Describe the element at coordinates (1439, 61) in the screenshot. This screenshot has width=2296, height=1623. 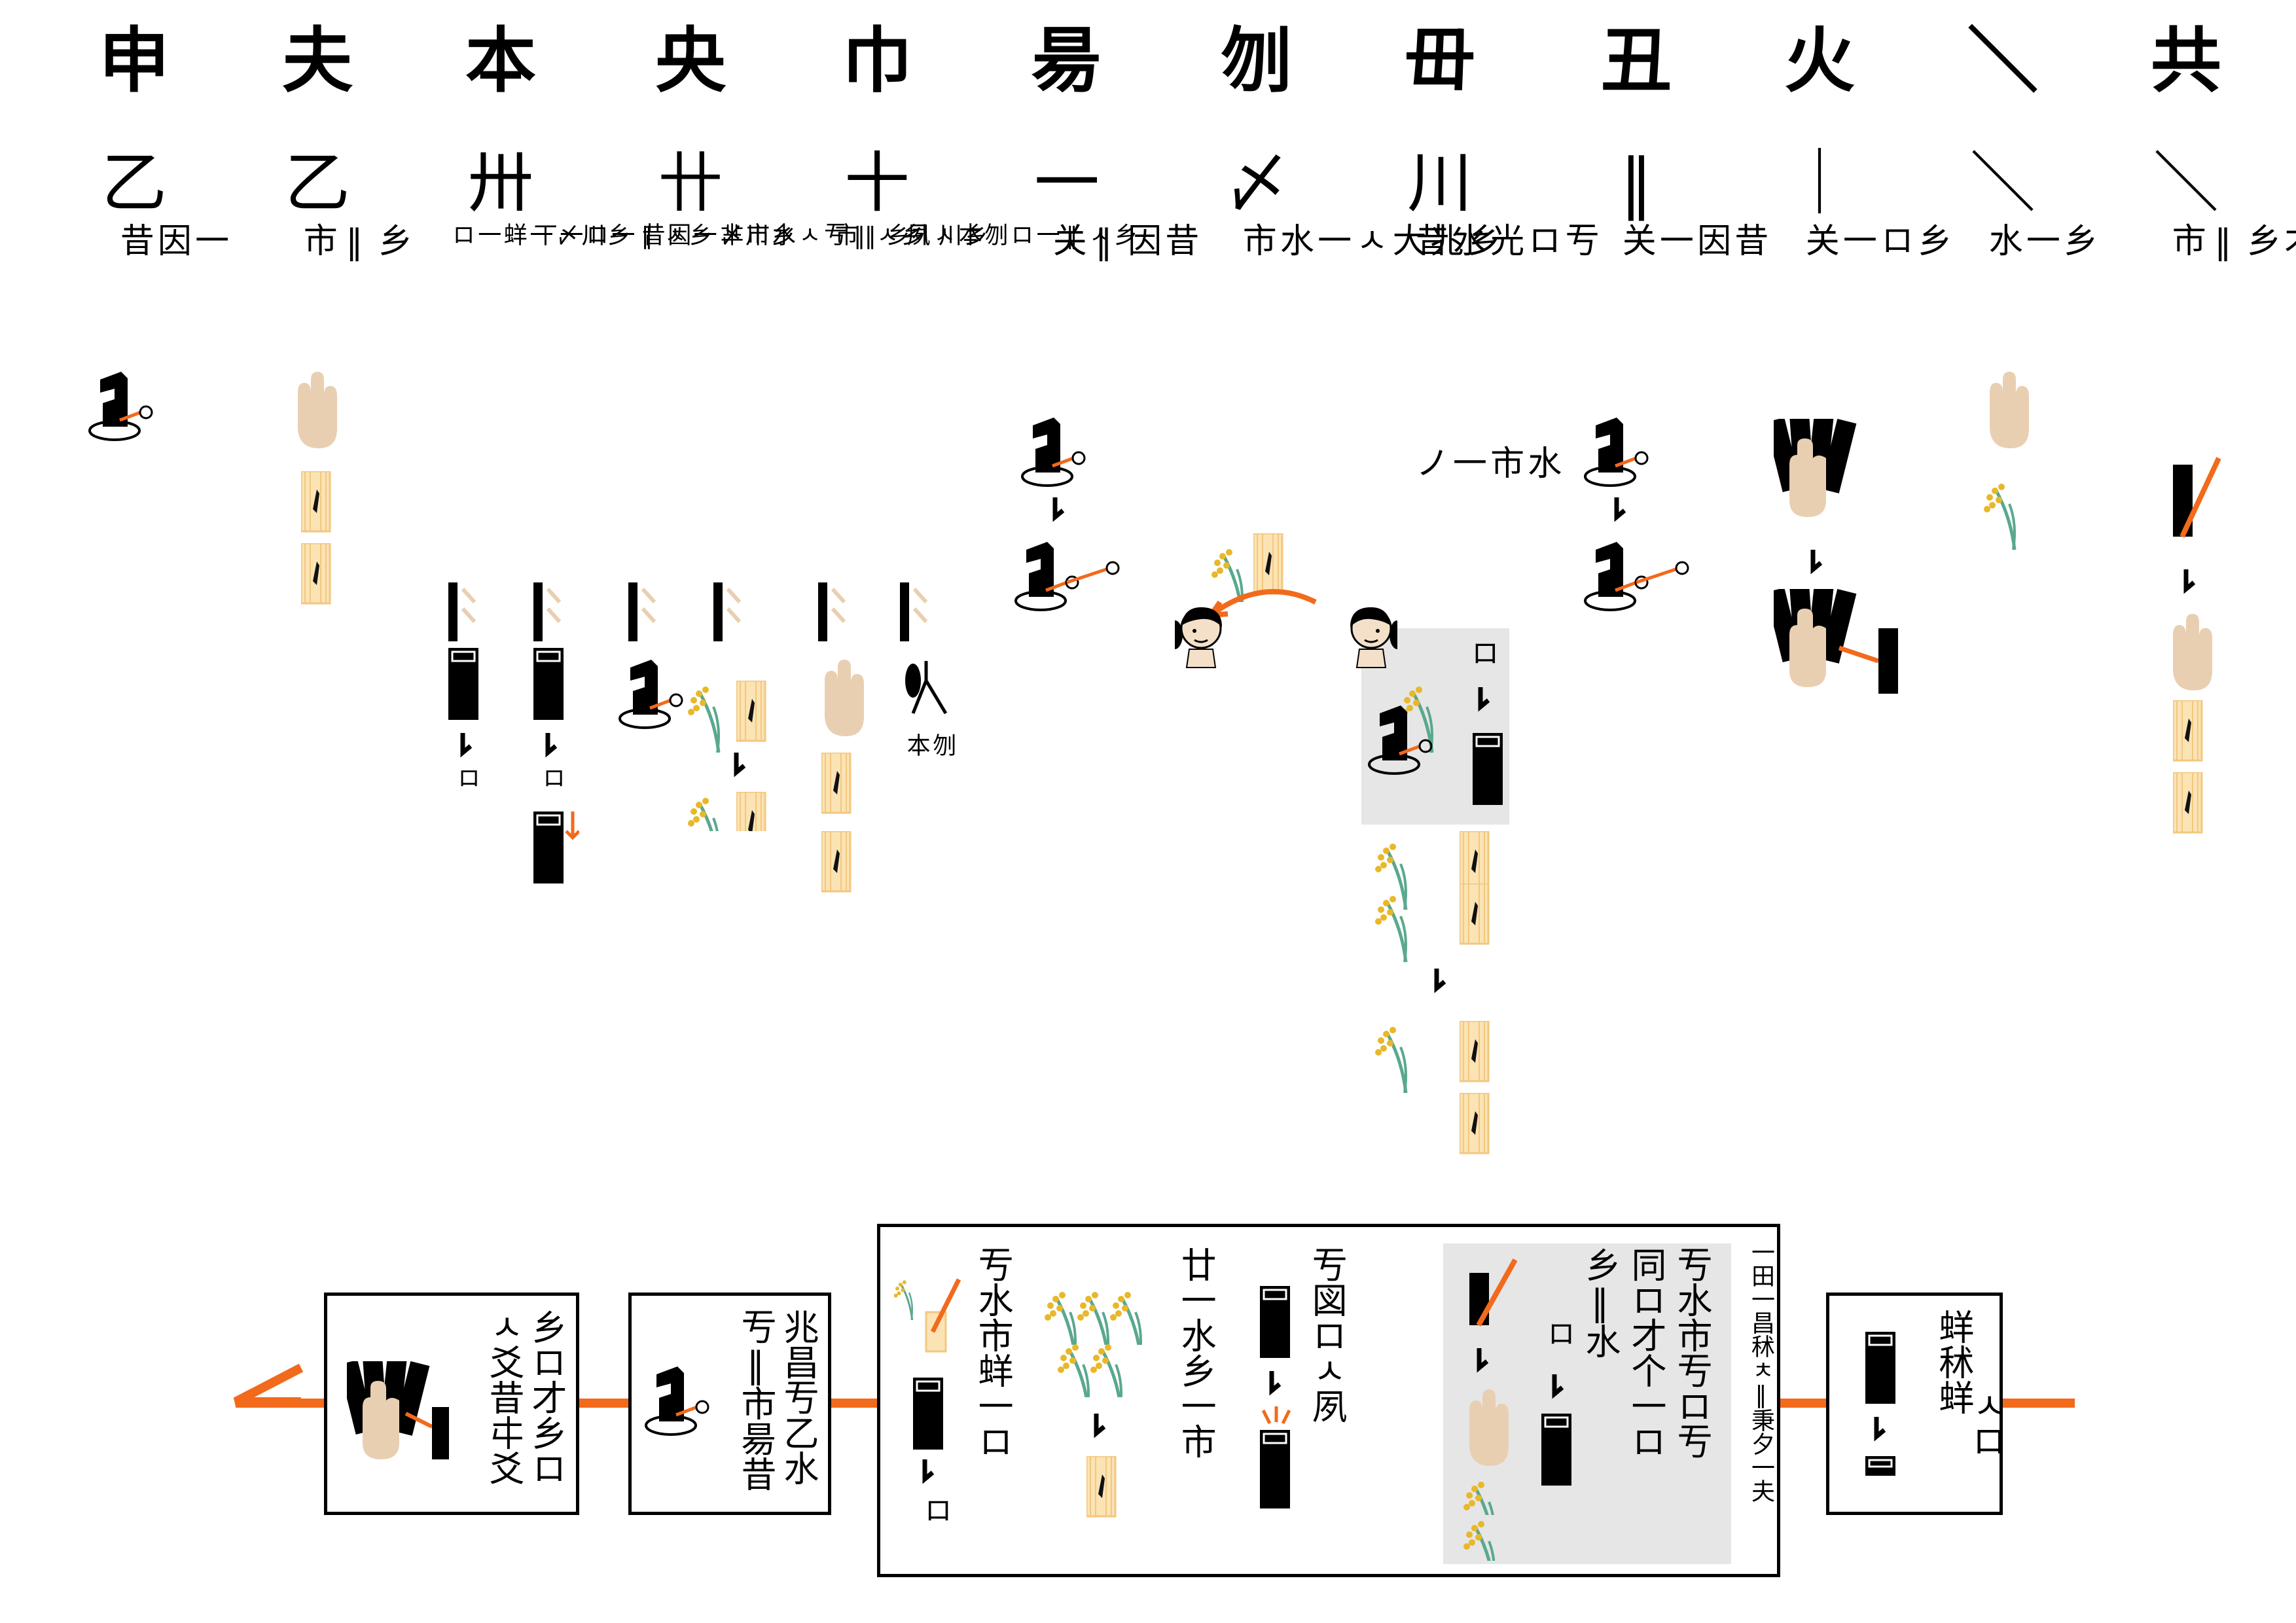
I see `column-title: 毌` at that location.